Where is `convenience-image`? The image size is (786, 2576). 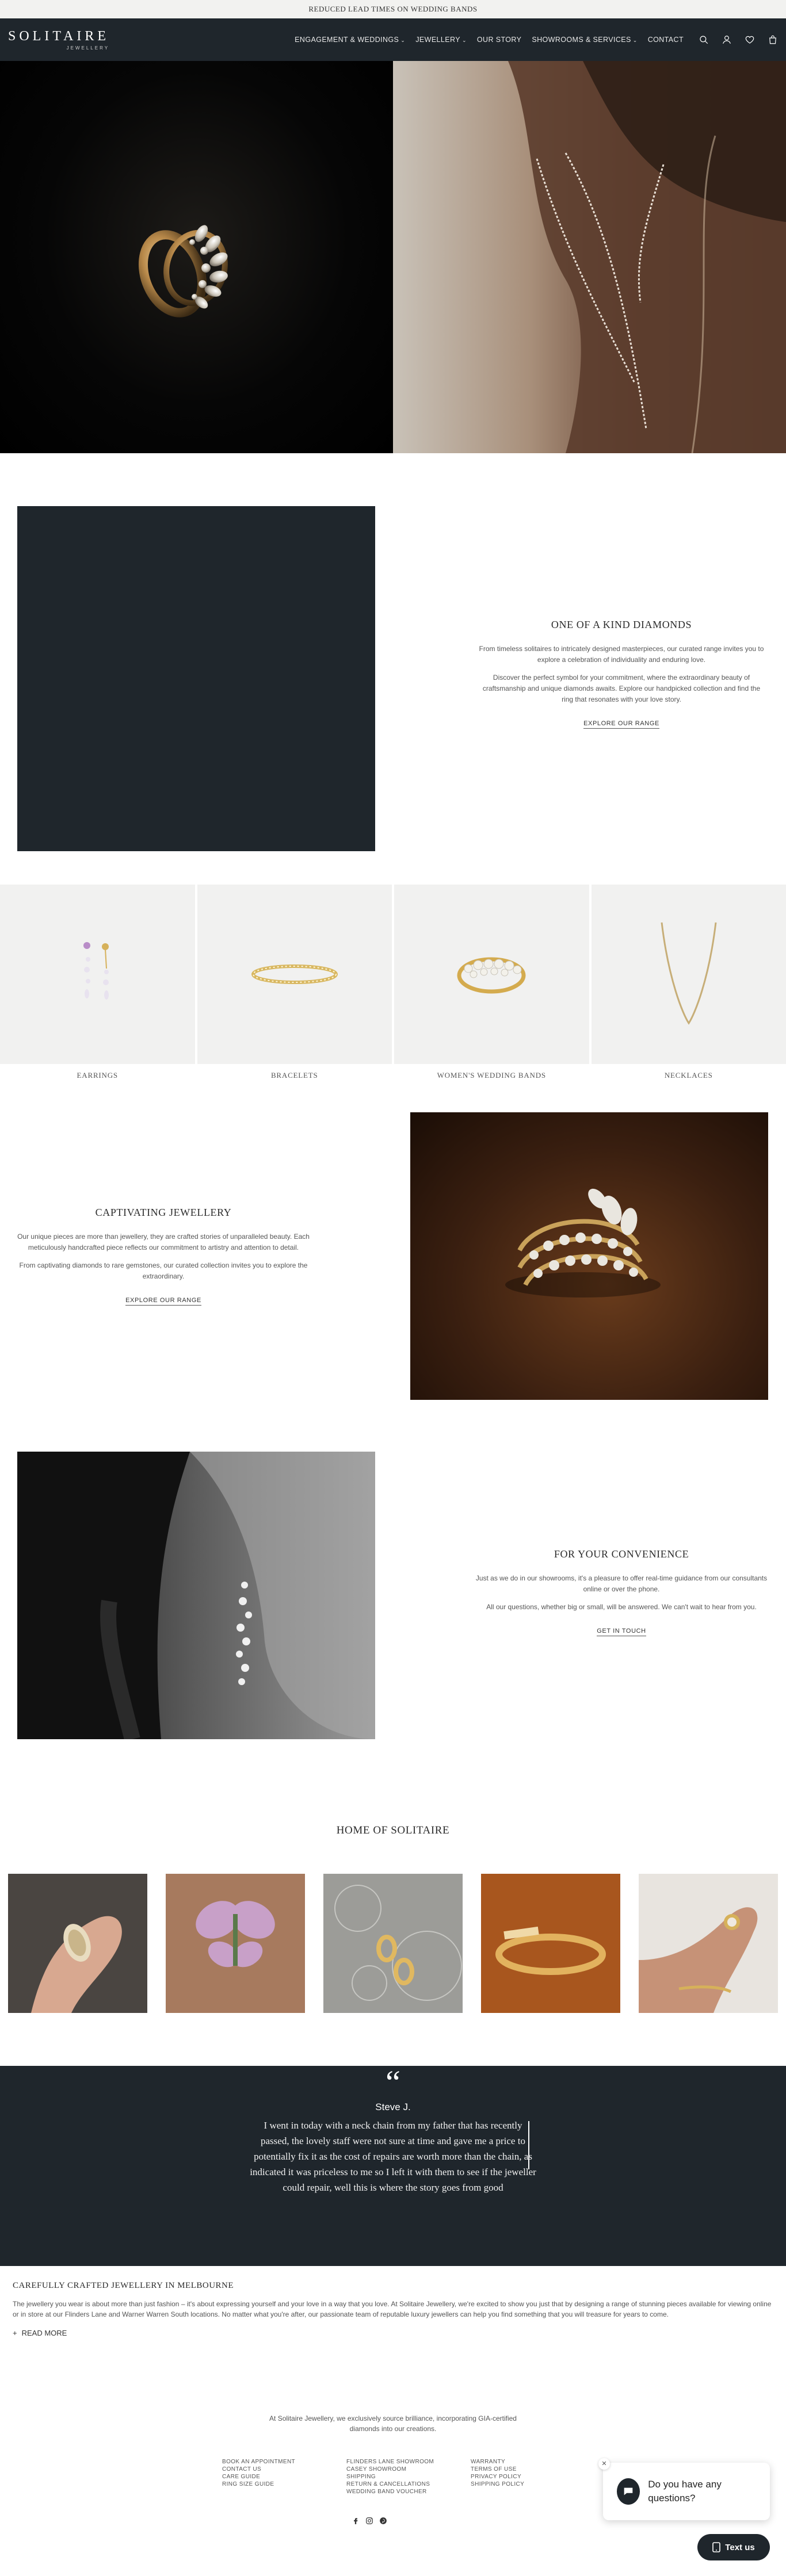
convenience-image is located at coordinates (196, 1596).